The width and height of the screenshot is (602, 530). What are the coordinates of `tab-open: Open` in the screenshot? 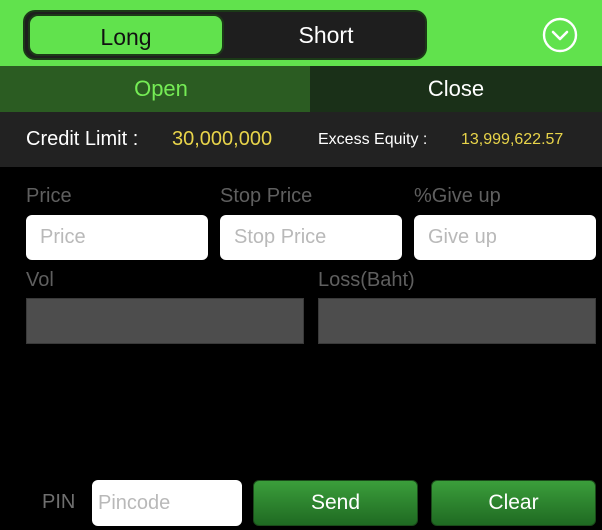 It's located at (161, 89).